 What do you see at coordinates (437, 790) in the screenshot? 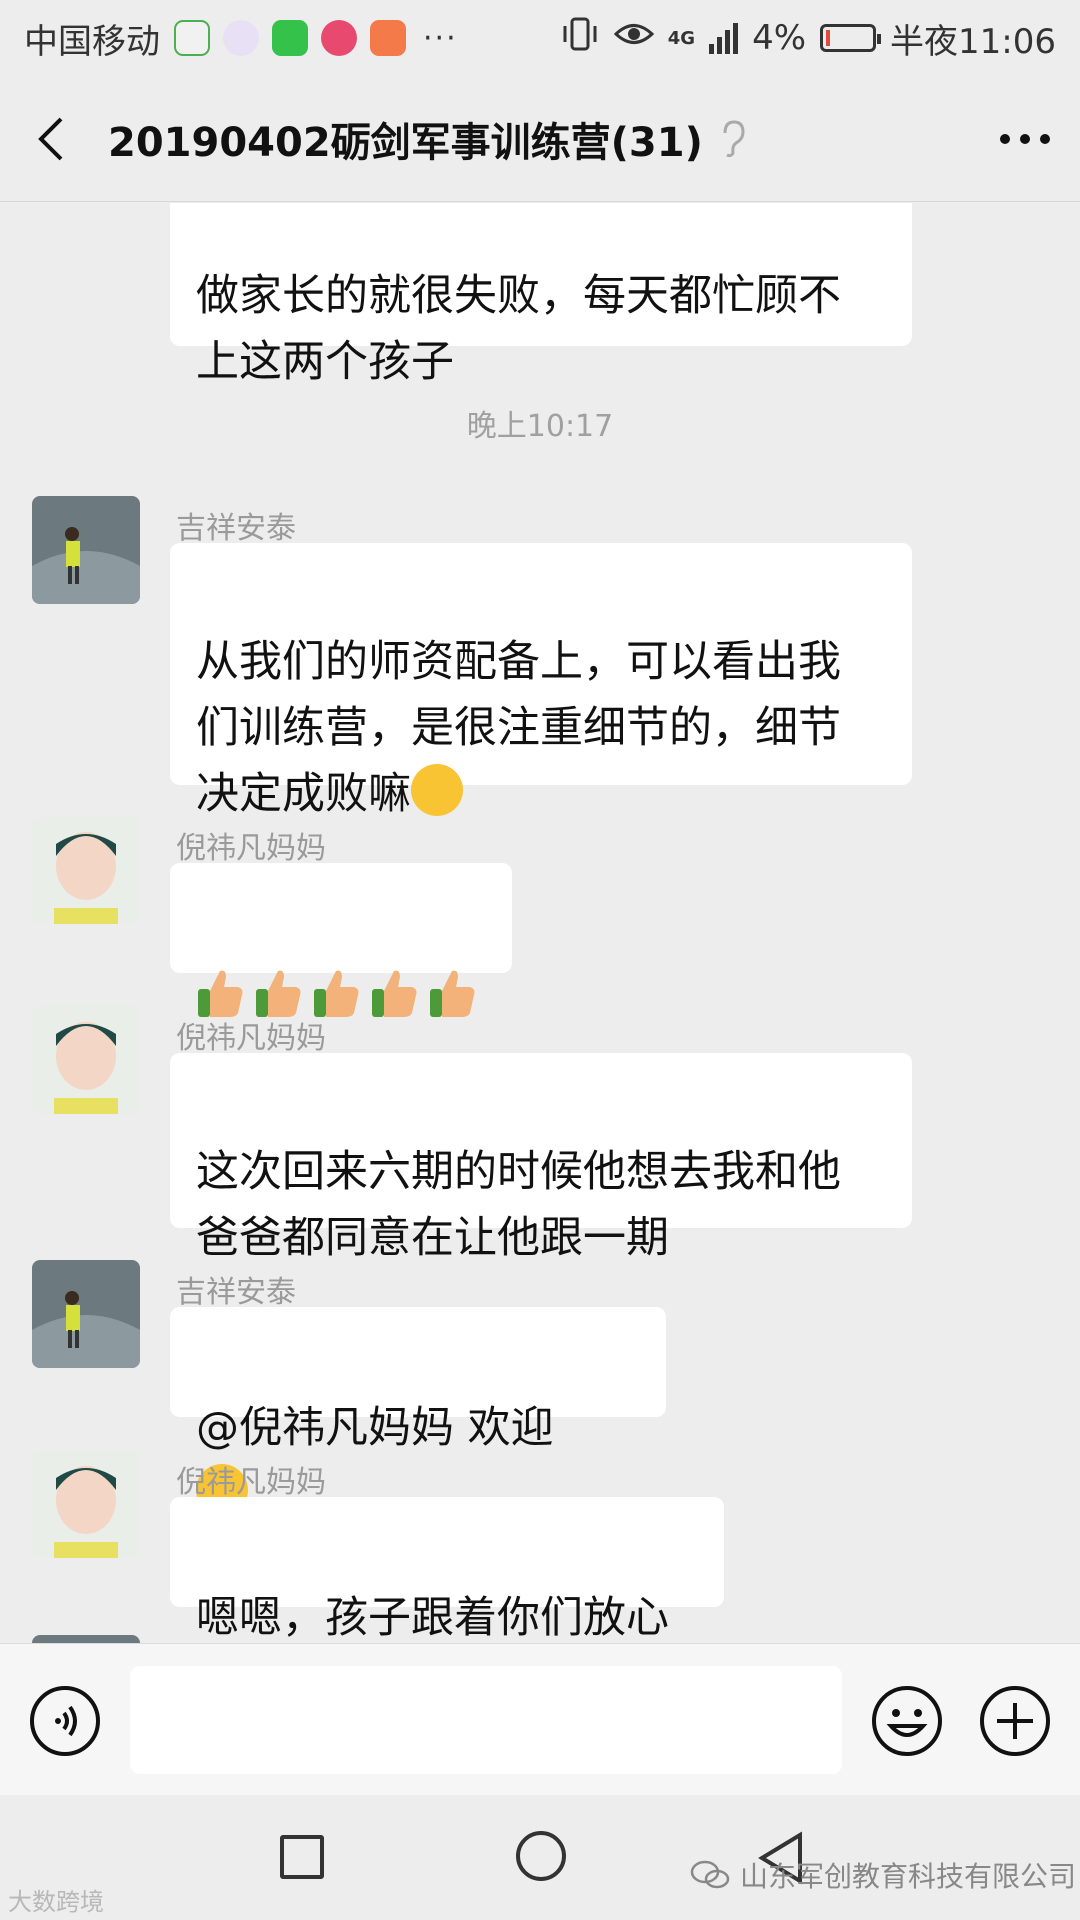
I see `laughing-emoji-icon` at bounding box center [437, 790].